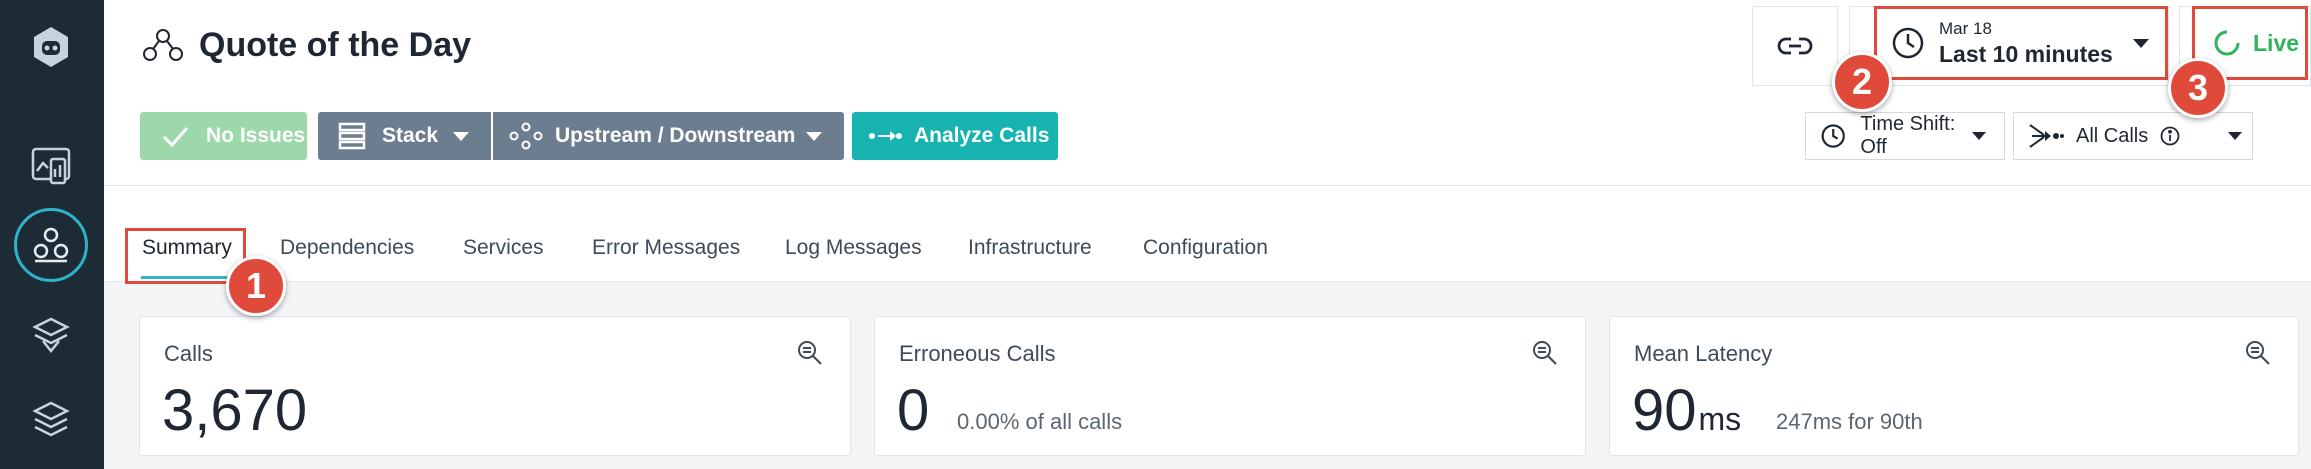 This screenshot has height=469, width=2311. What do you see at coordinates (335, 45) in the screenshot?
I see `page-title: Quote of the Day` at bounding box center [335, 45].